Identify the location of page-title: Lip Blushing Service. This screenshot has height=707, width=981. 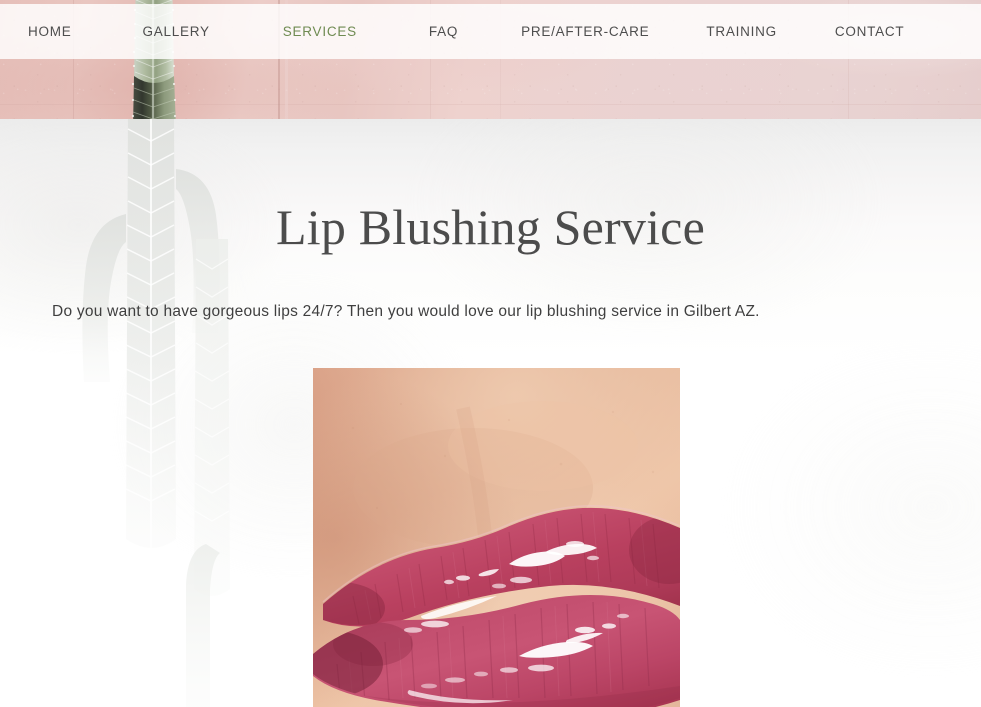
(490, 227).